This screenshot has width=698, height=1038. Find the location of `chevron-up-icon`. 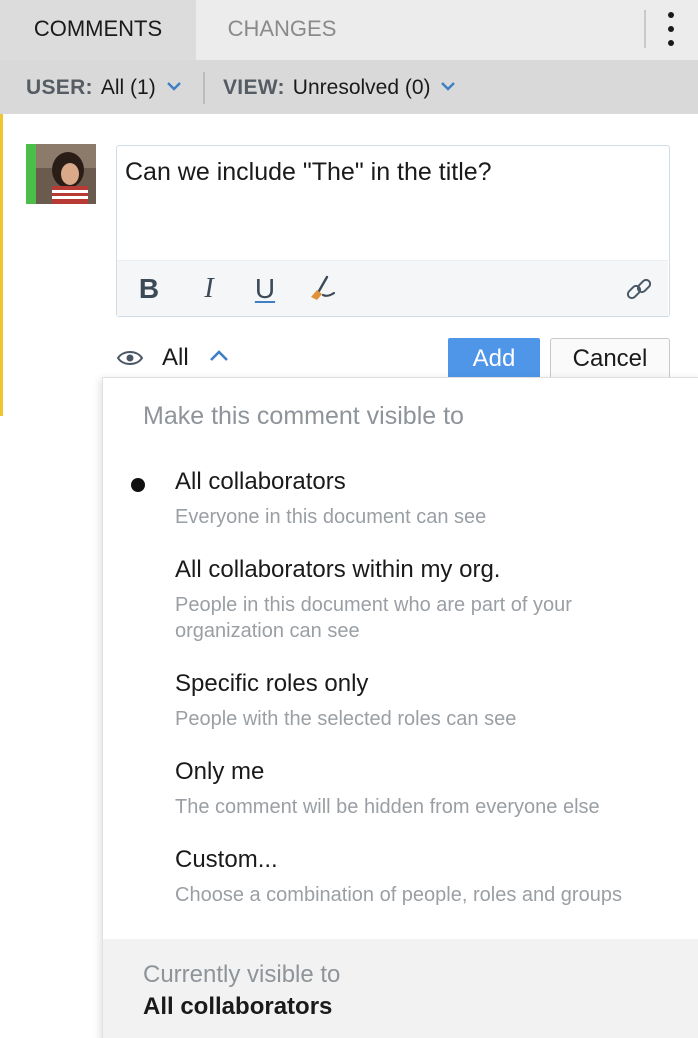

chevron-up-icon is located at coordinates (219, 356).